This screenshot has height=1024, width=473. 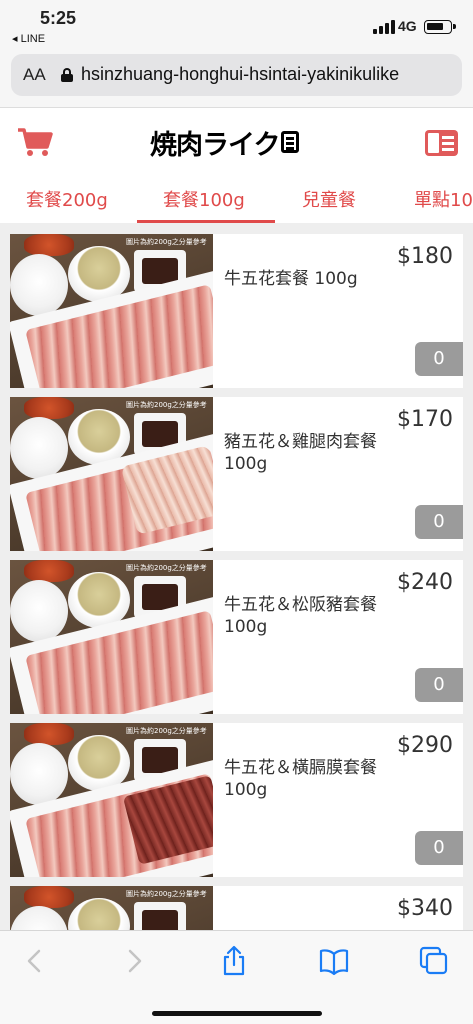 I want to click on thumbs-up-icon, so click(x=290, y=142).